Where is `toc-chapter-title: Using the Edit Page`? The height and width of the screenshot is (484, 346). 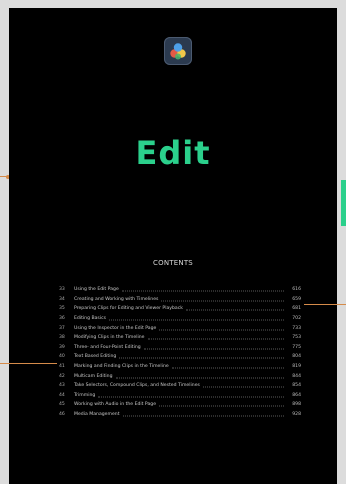 toc-chapter-title: Using the Edit Page is located at coordinates (96, 290).